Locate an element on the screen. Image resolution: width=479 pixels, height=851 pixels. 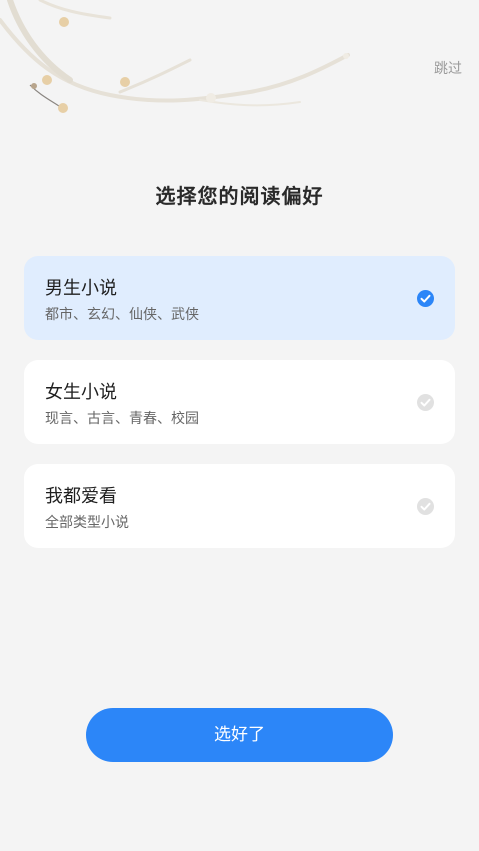
option-card-male-novels: 男生小说 都市、玄幻、仙侠、武侠 is located at coordinates (239, 298).